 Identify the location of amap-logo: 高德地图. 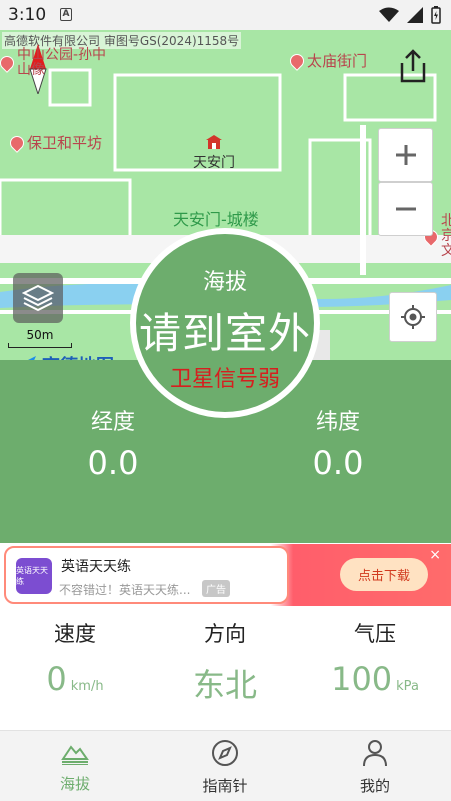
(64, 356).